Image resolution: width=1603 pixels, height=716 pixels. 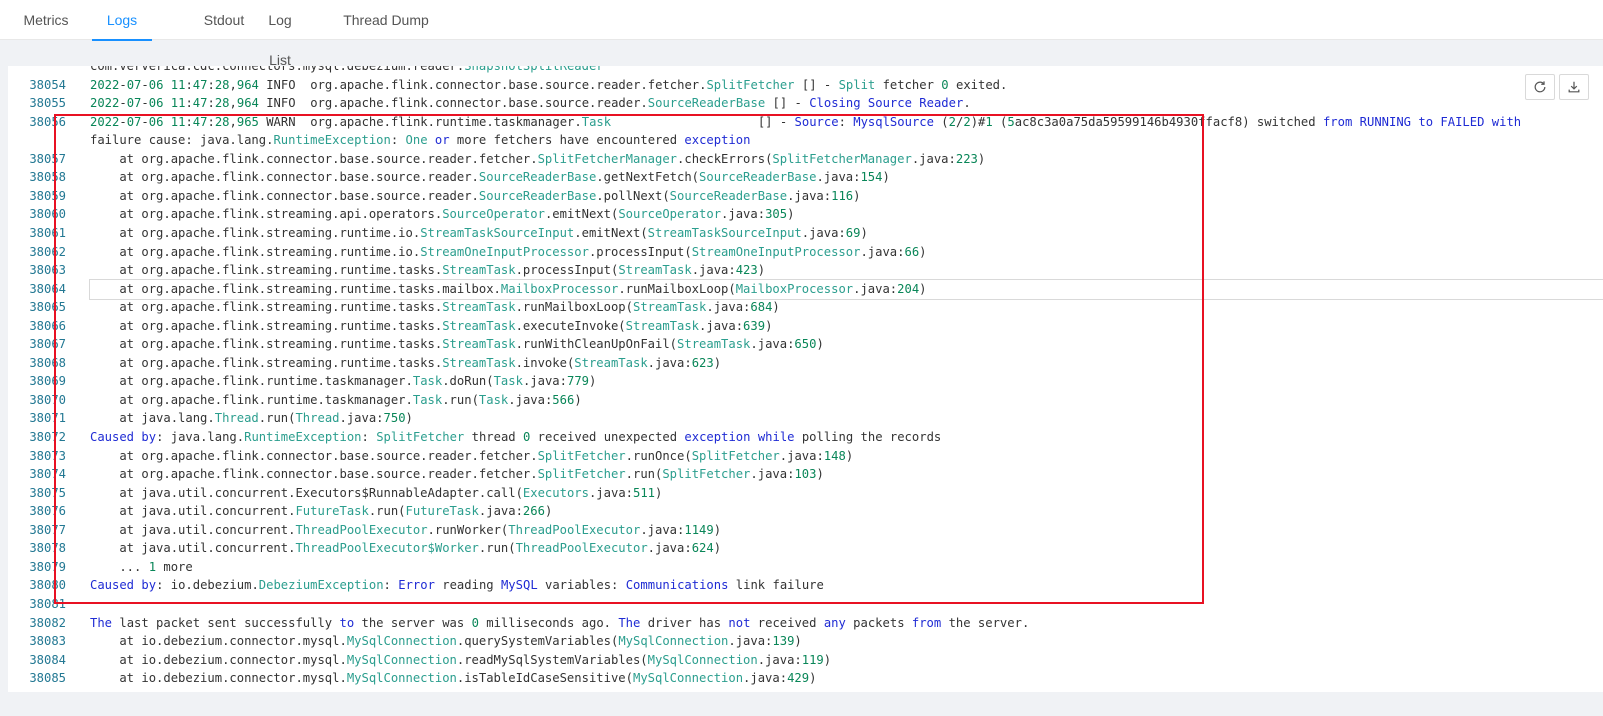 What do you see at coordinates (280, 34) in the screenshot?
I see `tab-log-list: Log List` at bounding box center [280, 34].